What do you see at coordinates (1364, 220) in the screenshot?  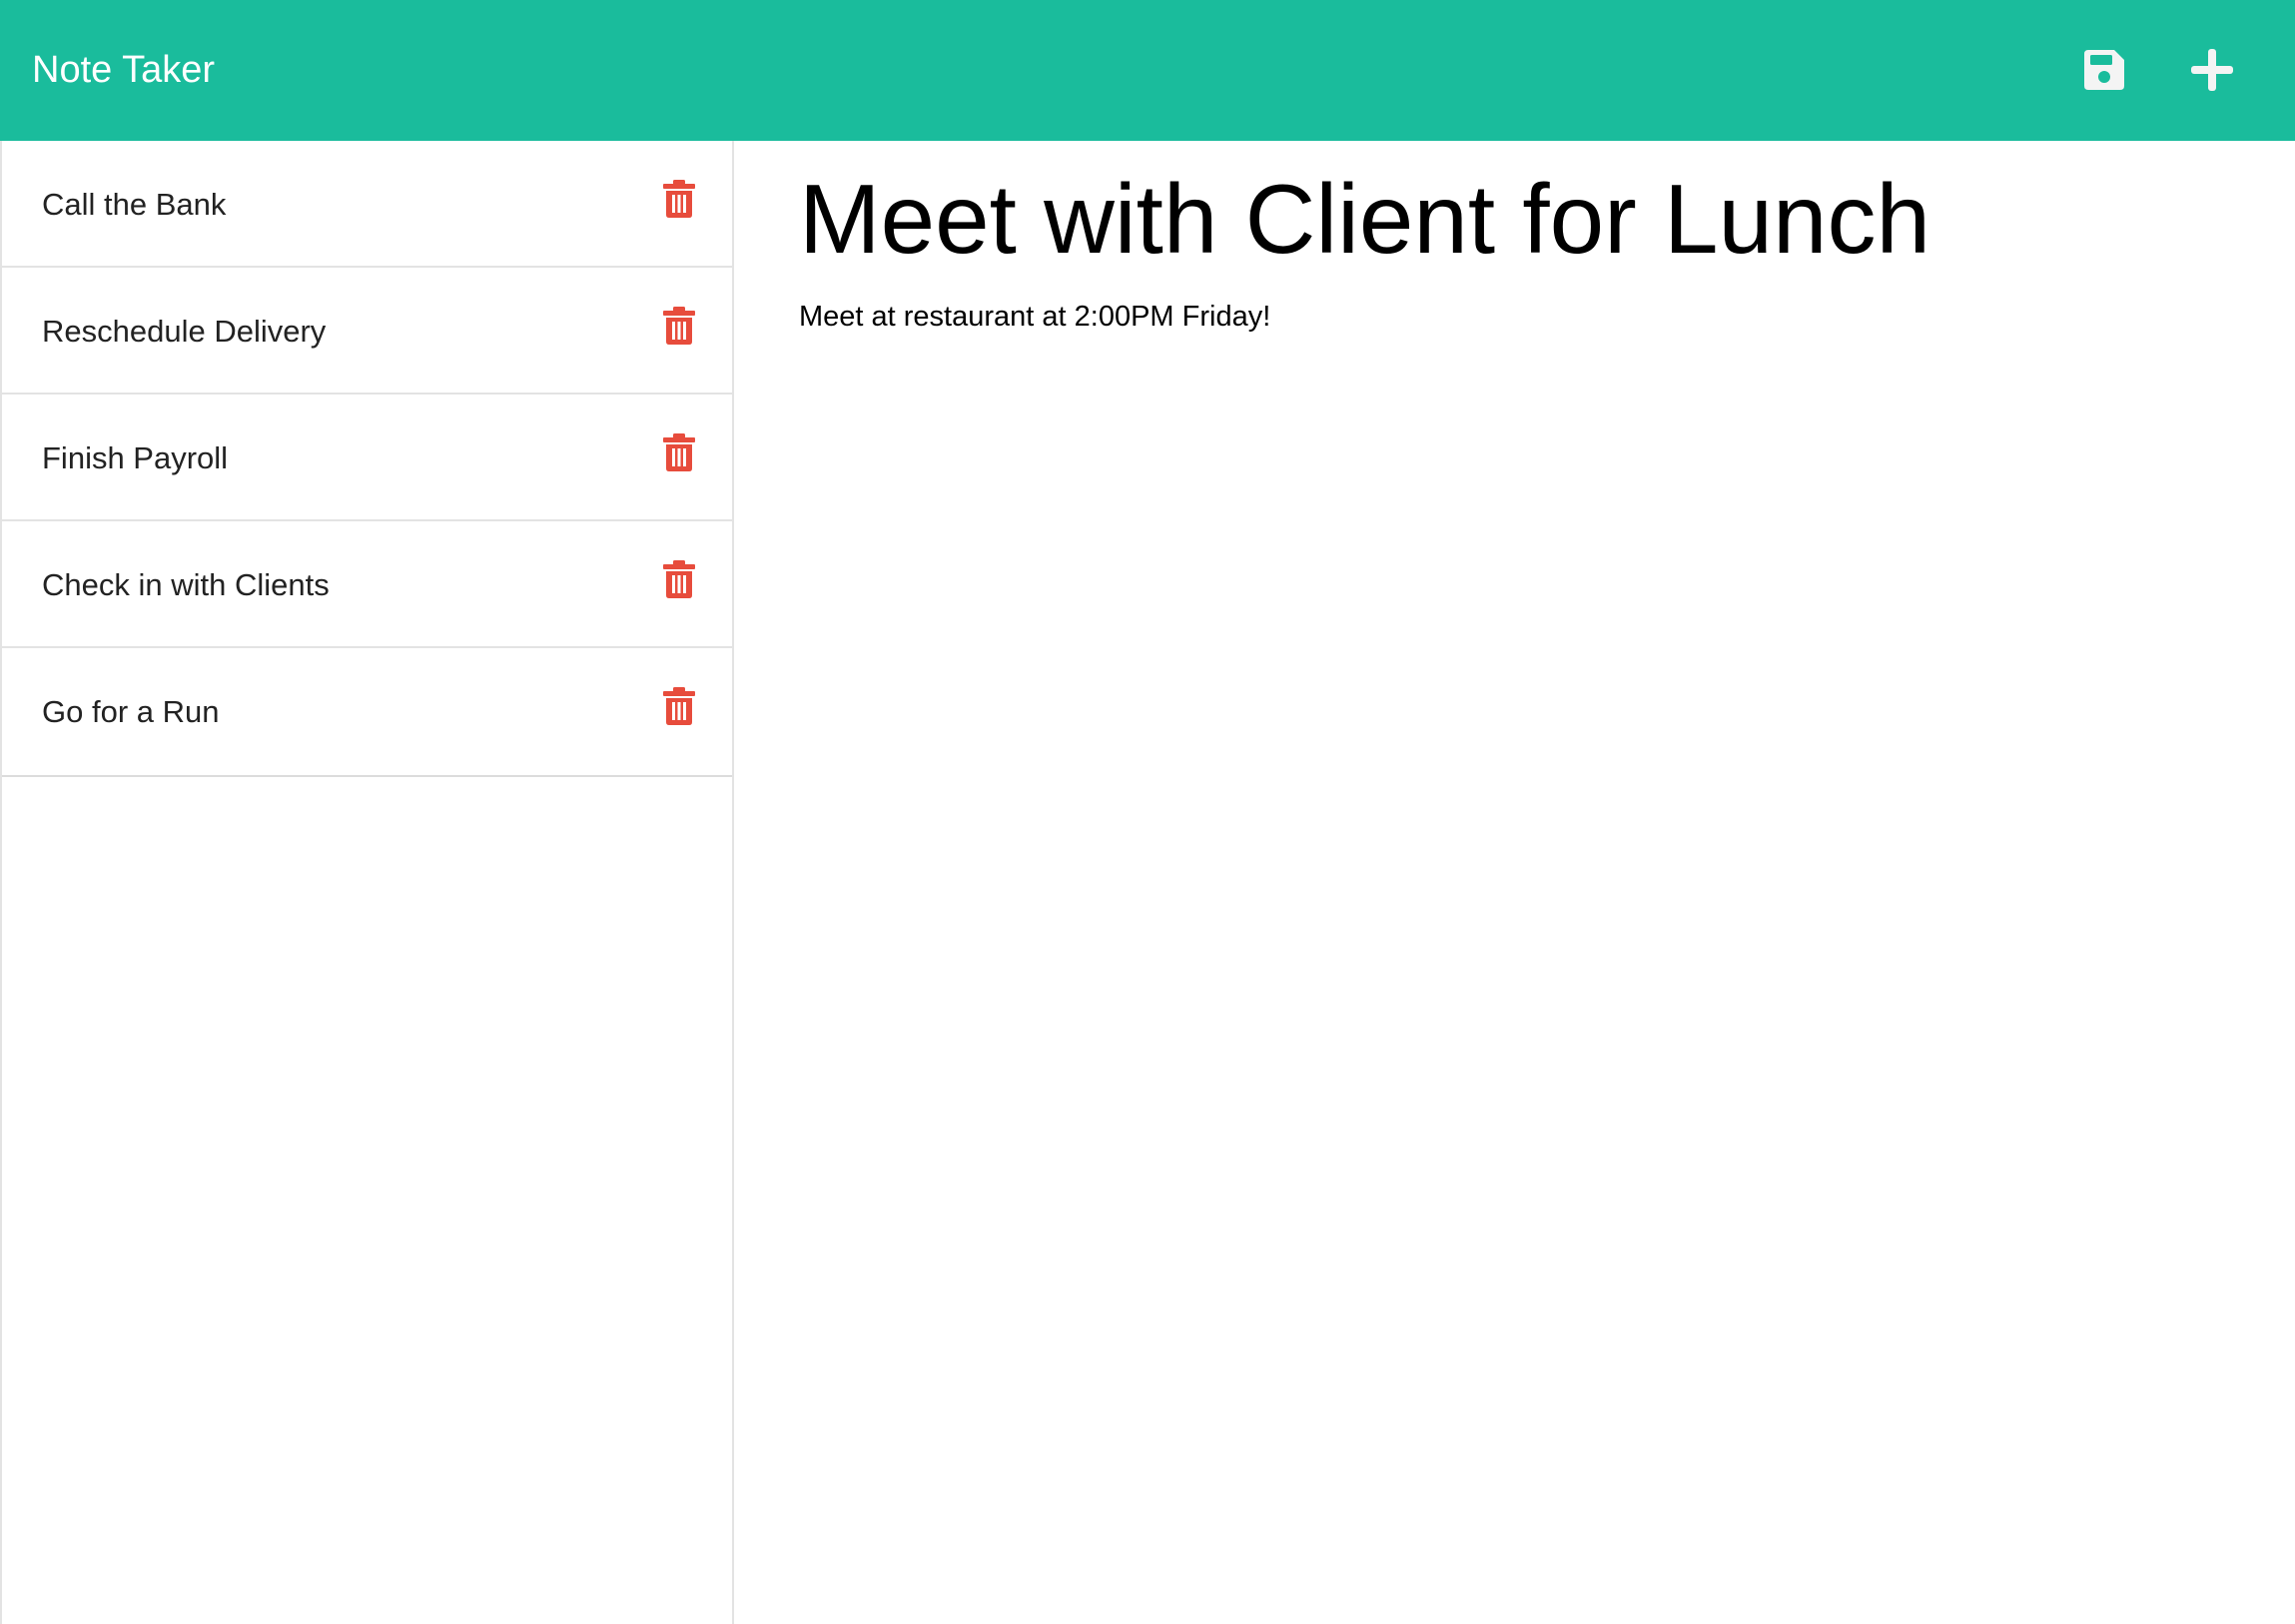 I see `note-title-field: Meet with Client for Lunch` at bounding box center [1364, 220].